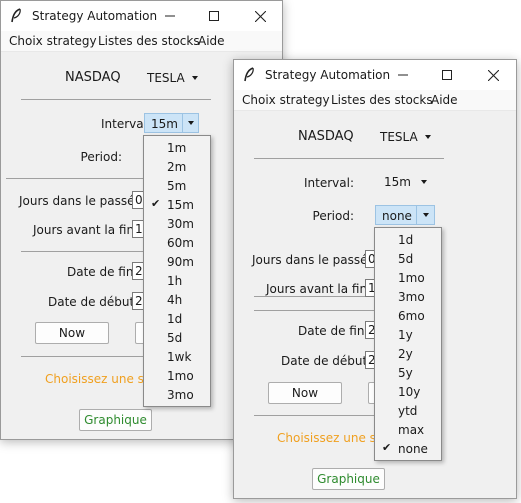  I want to click on interval-dropdown-menu: 1m 2m 5m ✔ 15m 30m 60m 90m 1h 4h 1d 5d 1wk 1mo 3mo, so click(177, 271).